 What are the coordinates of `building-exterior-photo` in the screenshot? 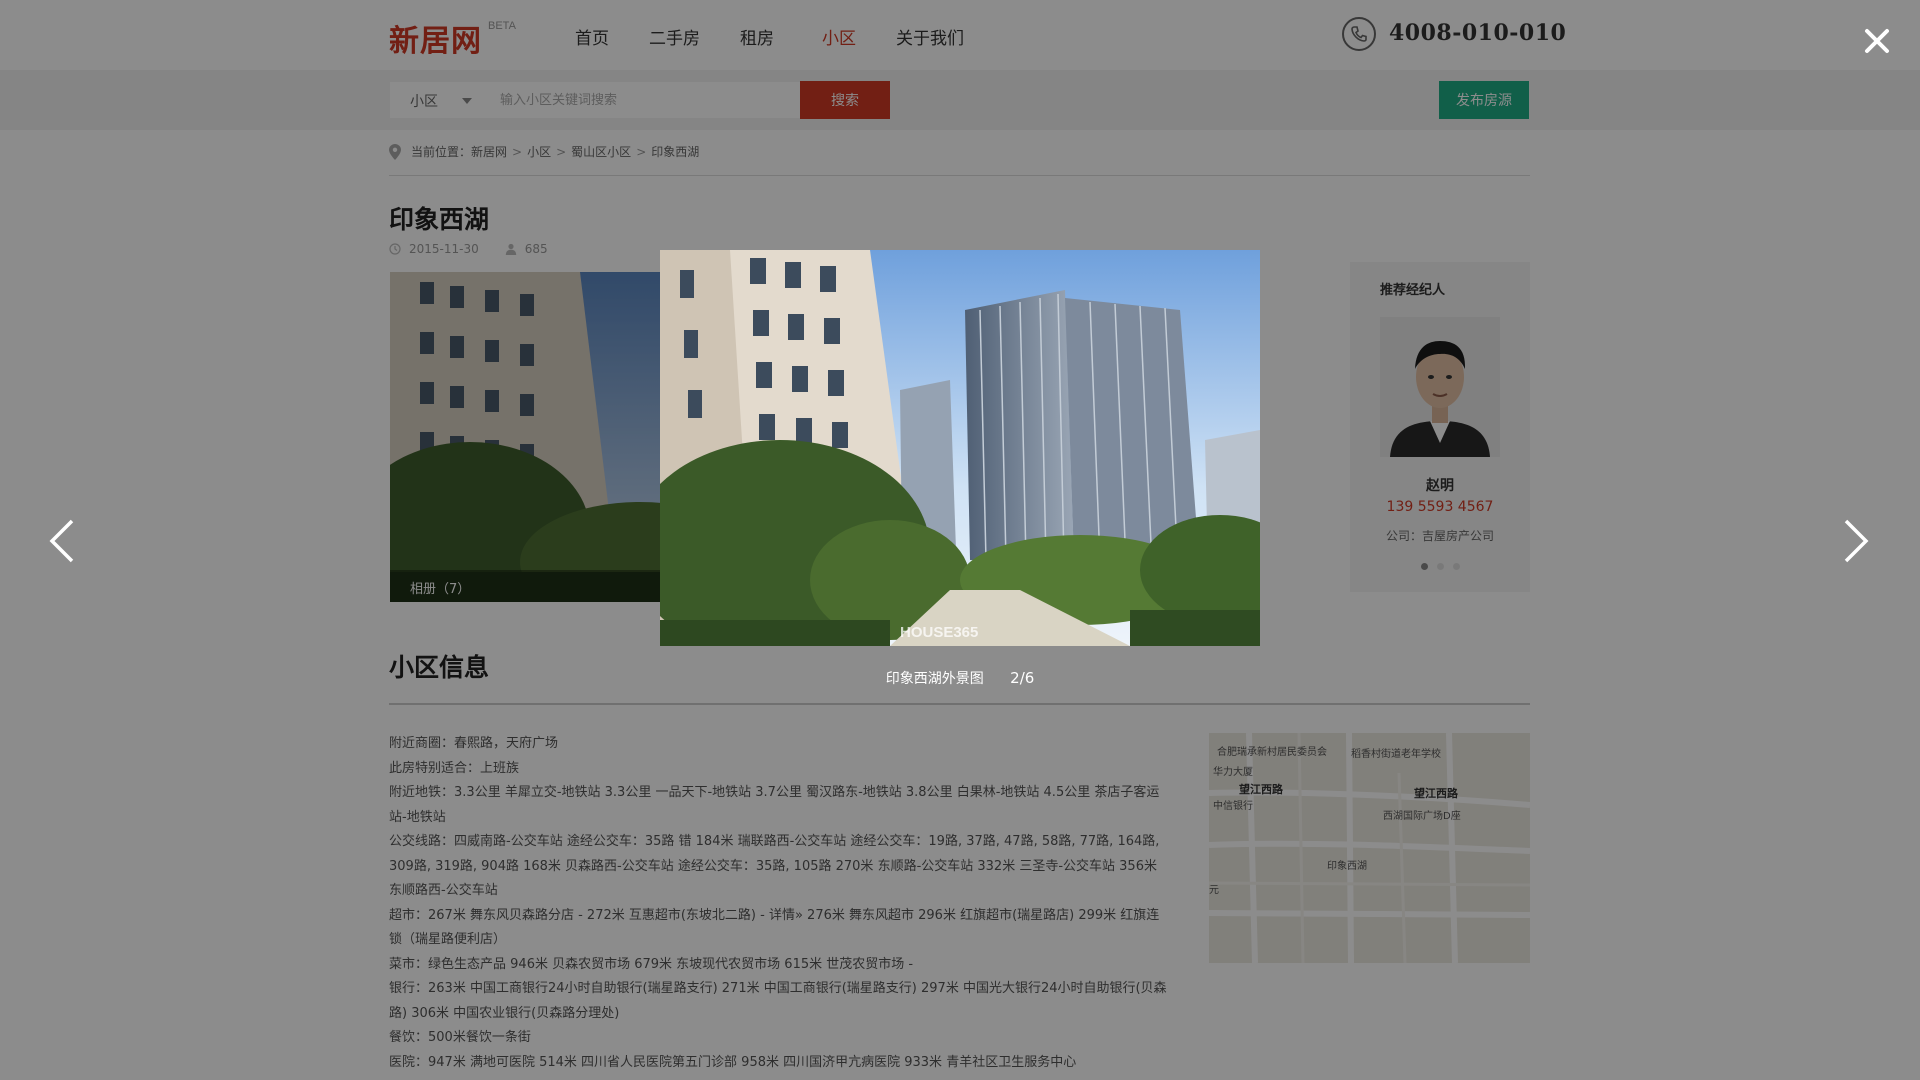 It's located at (960, 448).